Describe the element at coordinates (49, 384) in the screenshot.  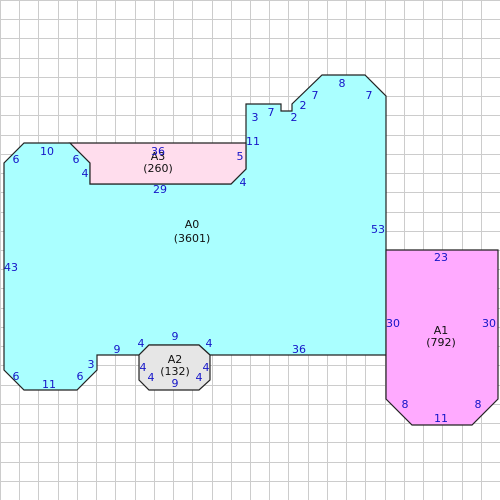
I see `edge-label-a0-bottom-left: 11` at that location.